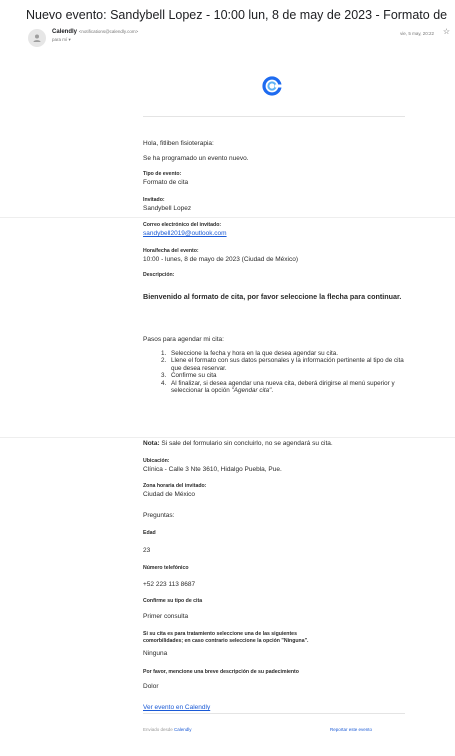  I want to click on question-age-answer: 23, so click(147, 550).